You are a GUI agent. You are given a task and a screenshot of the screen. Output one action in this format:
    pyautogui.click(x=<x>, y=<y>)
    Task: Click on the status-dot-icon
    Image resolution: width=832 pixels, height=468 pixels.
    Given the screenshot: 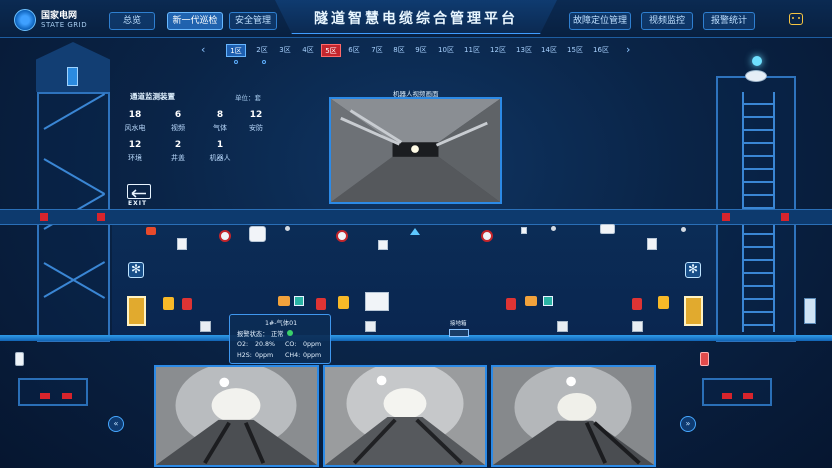 What is the action you would take?
    pyautogui.click(x=290, y=333)
    